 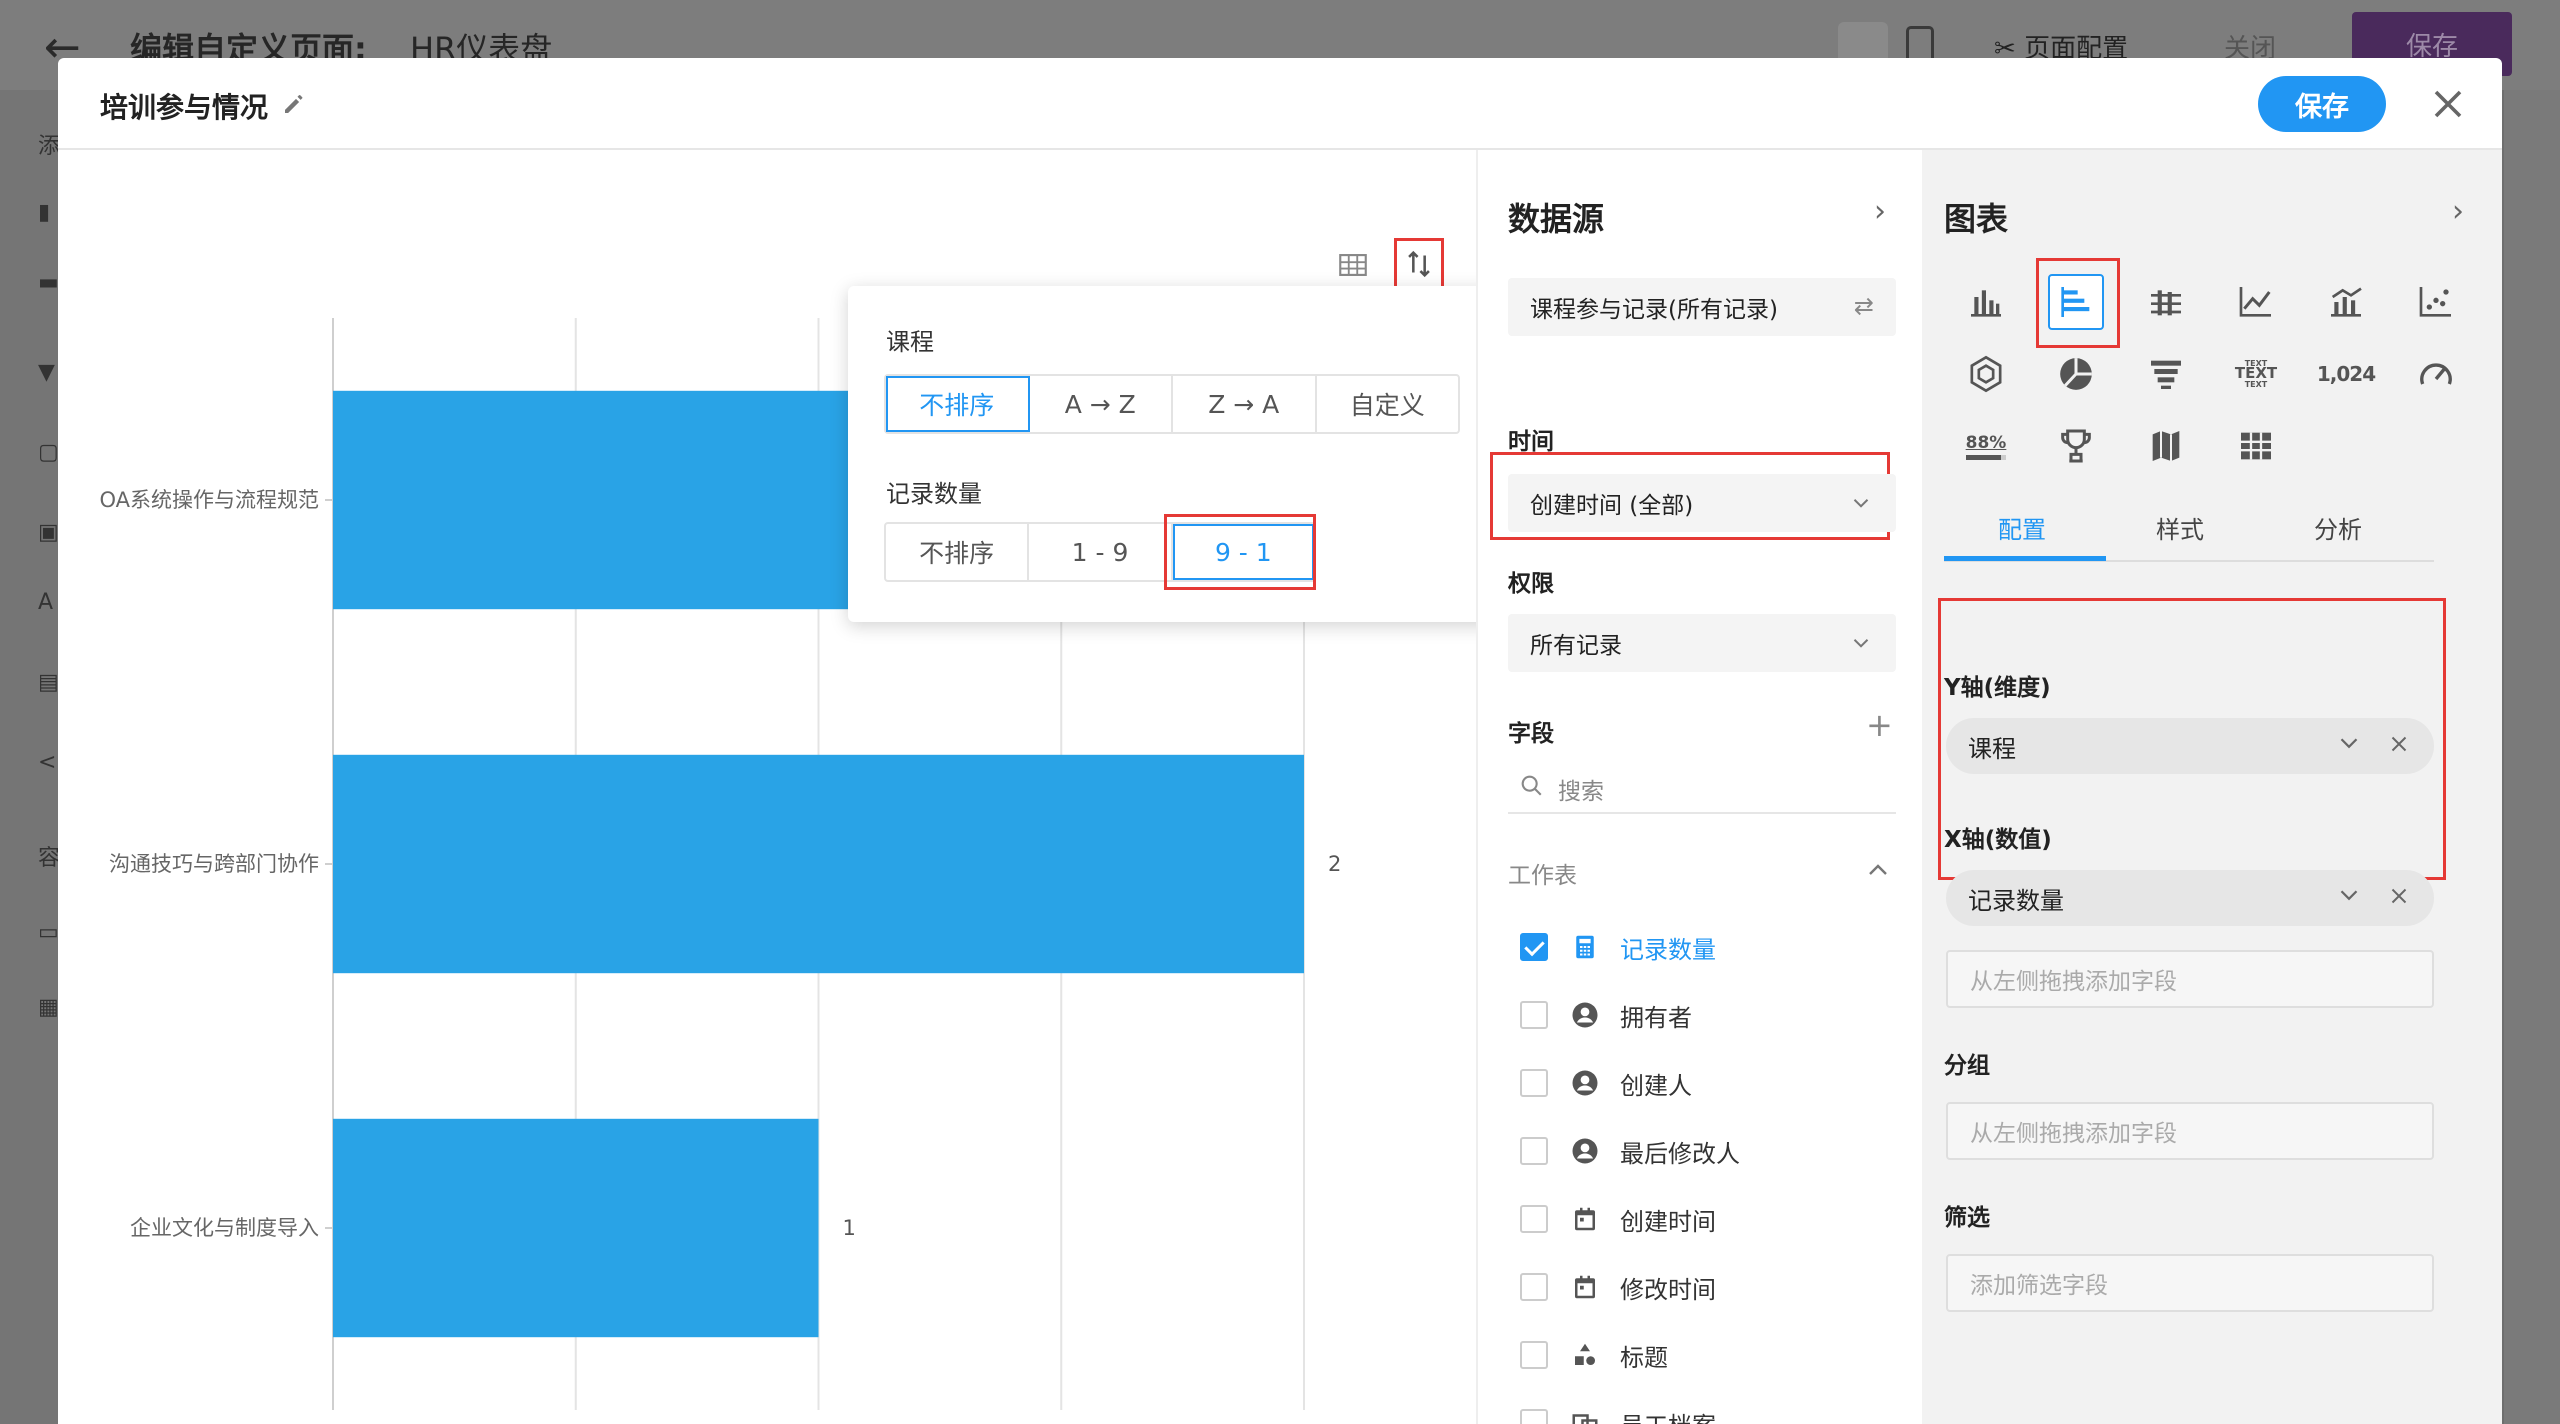 What do you see at coordinates (1245, 404) in the screenshot?
I see `course-sort-desc: Z → A` at bounding box center [1245, 404].